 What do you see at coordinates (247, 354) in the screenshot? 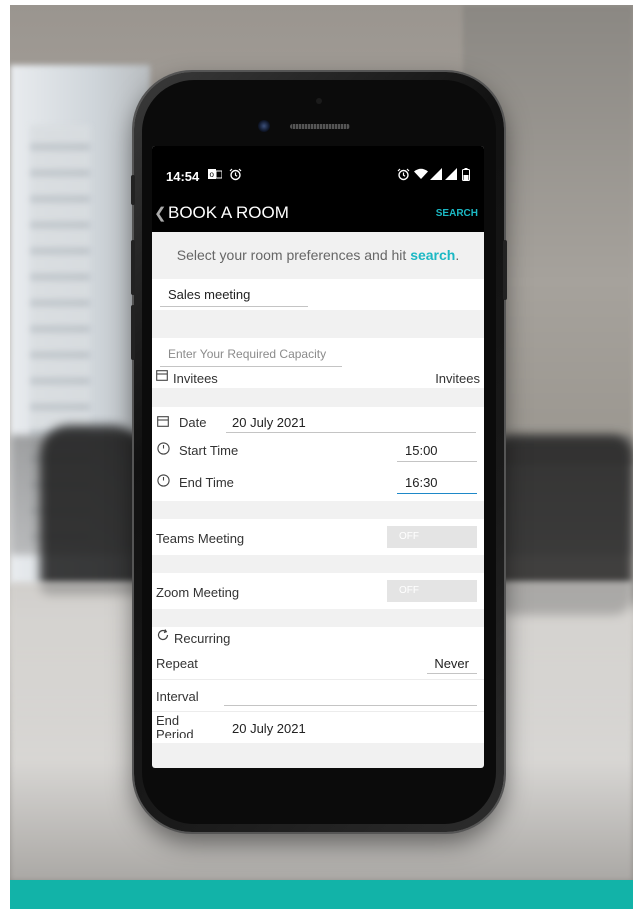
I see `capacity-input: Enter Your Required Capacity` at bounding box center [247, 354].